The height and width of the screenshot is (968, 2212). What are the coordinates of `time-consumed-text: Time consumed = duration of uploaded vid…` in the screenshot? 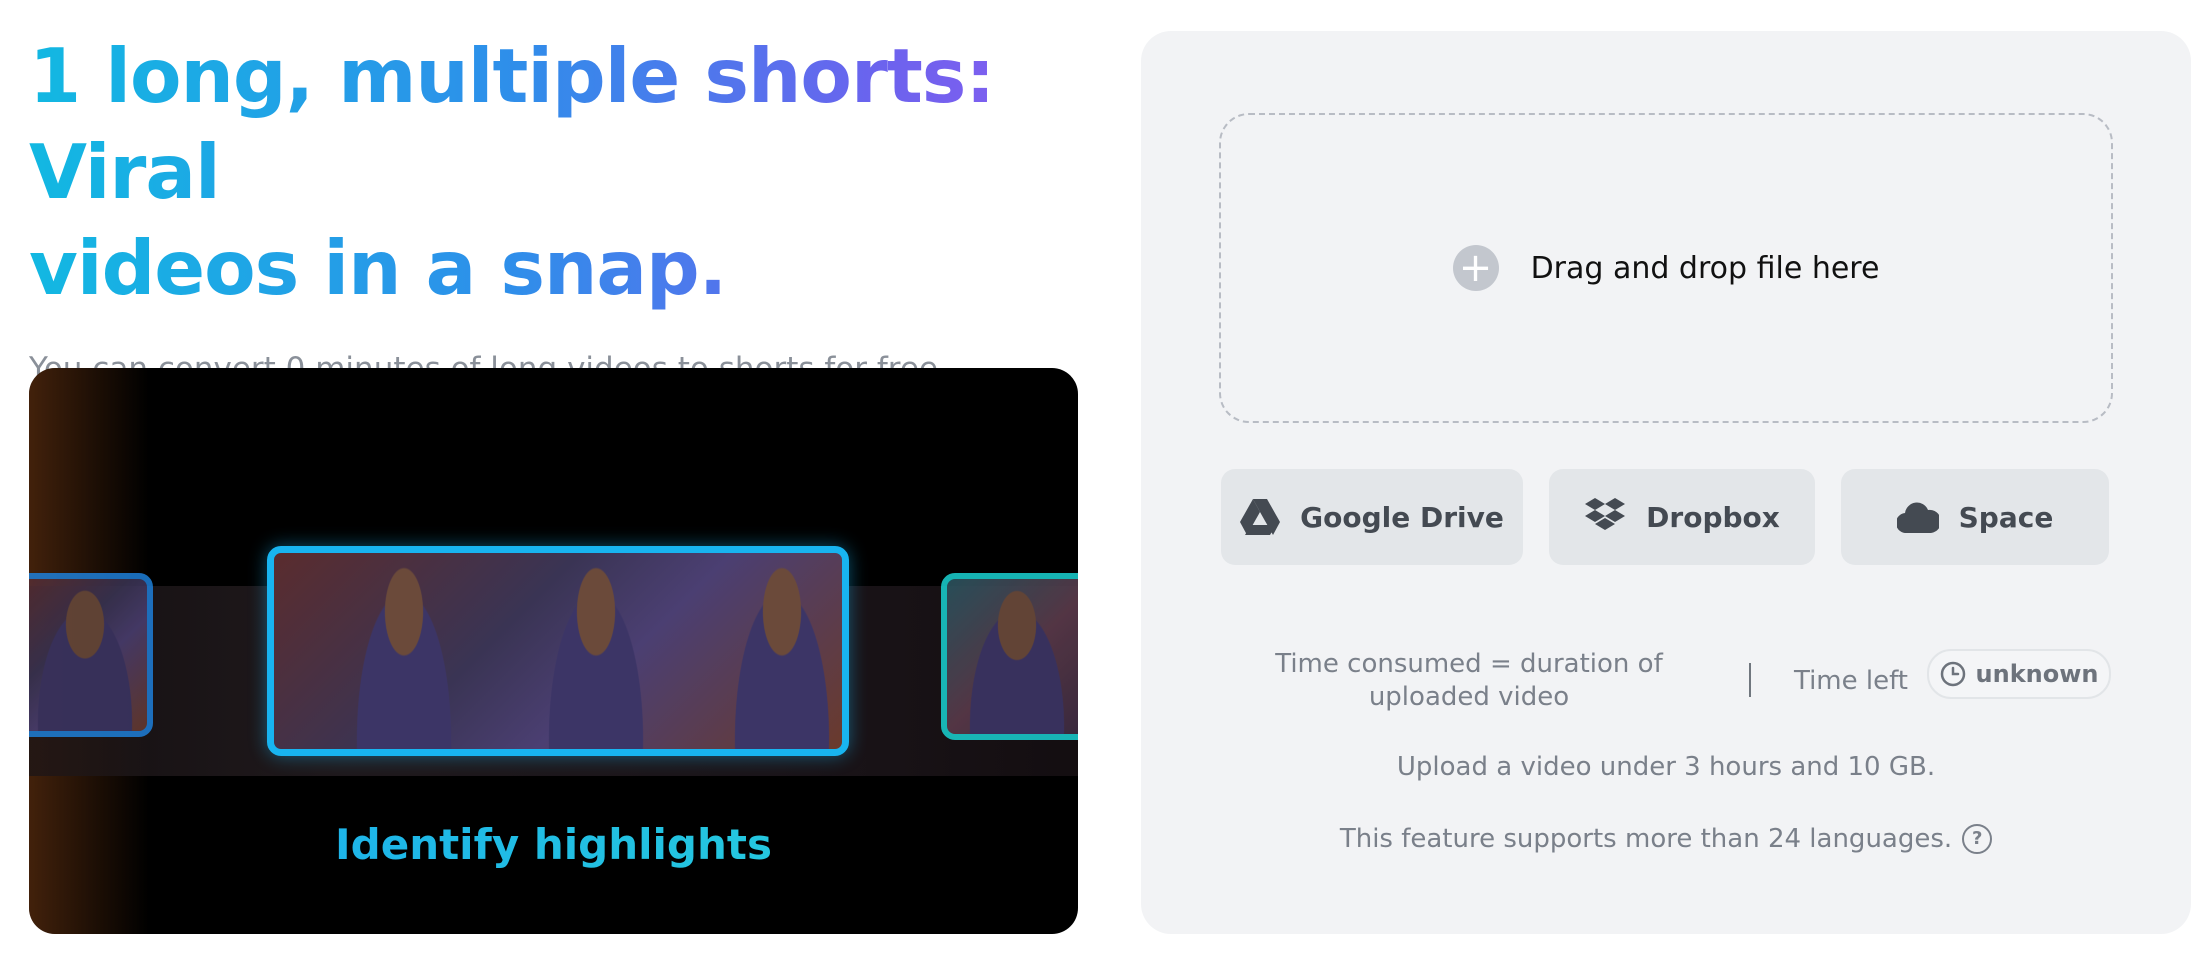 It's located at (1469, 680).